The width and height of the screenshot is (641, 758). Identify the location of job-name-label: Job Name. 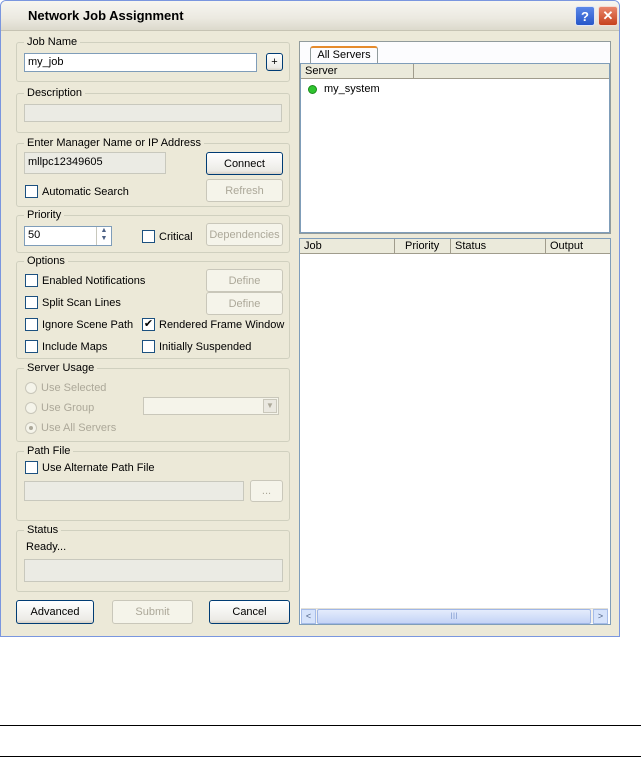
(52, 42).